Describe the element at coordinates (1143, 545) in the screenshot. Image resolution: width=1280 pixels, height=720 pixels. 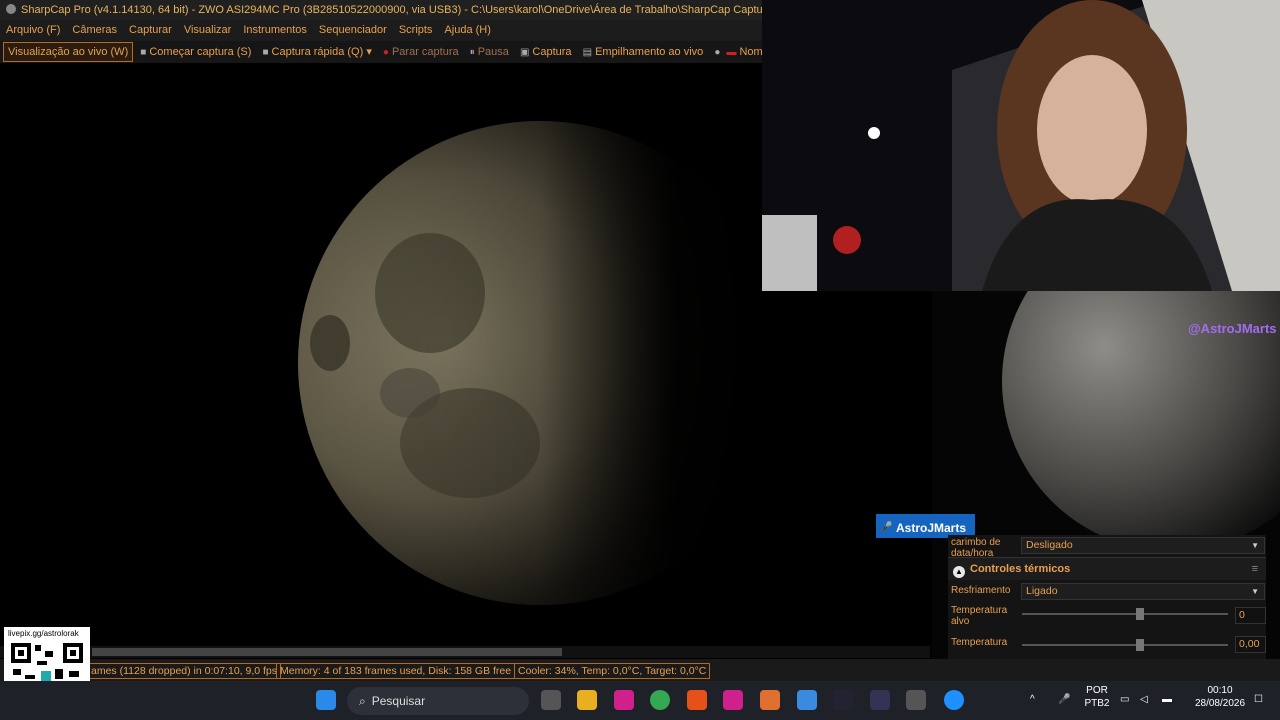
I see `timestamp-select: Desligado ▼` at that location.